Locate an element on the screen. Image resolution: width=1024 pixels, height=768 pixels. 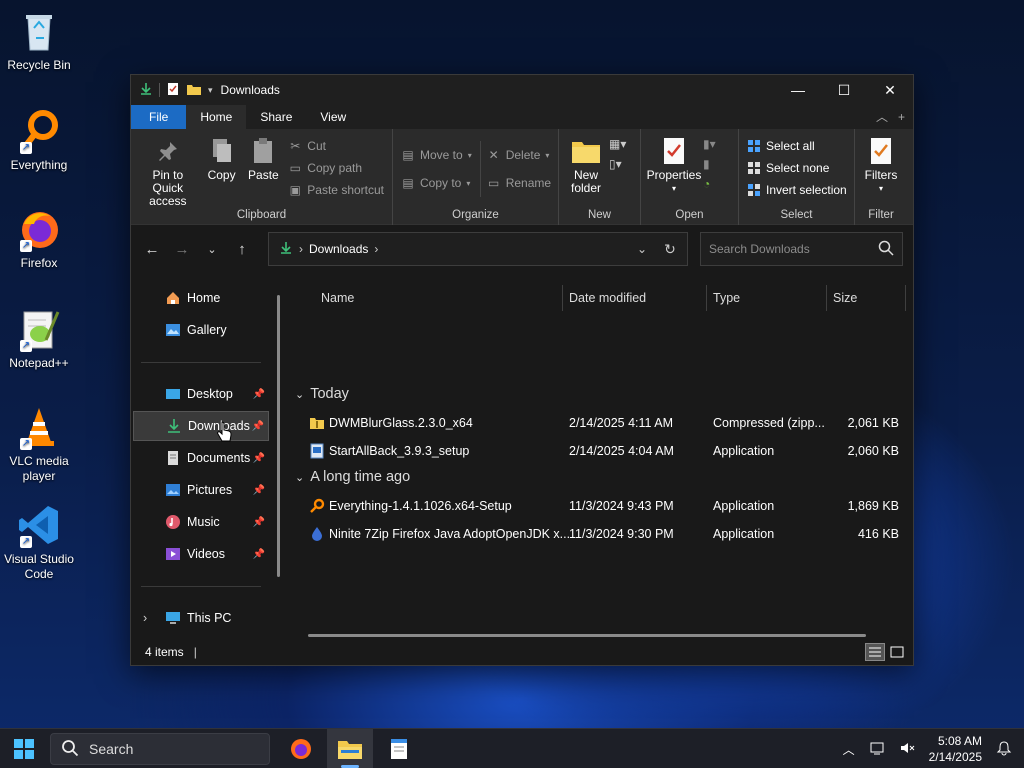
notifications-bell-icon is located at coordinates (1004, 749).